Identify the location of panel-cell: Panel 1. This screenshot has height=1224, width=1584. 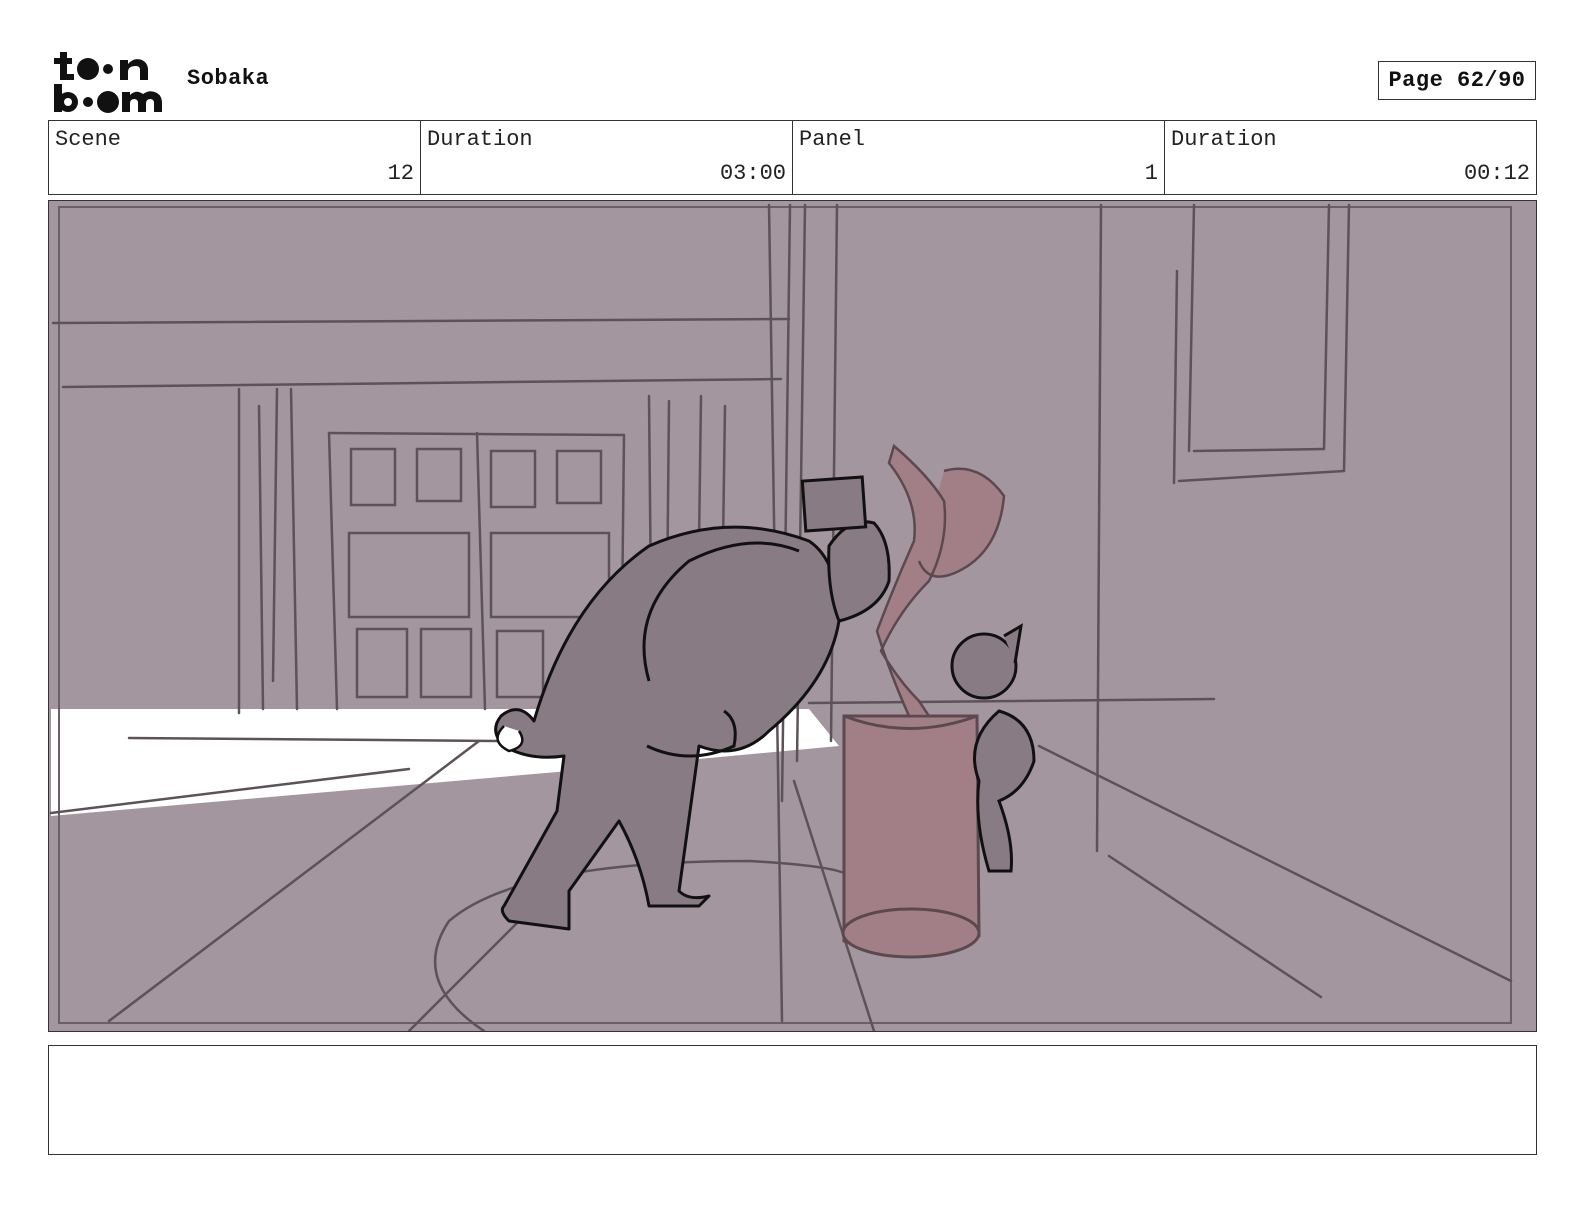
(979, 157).